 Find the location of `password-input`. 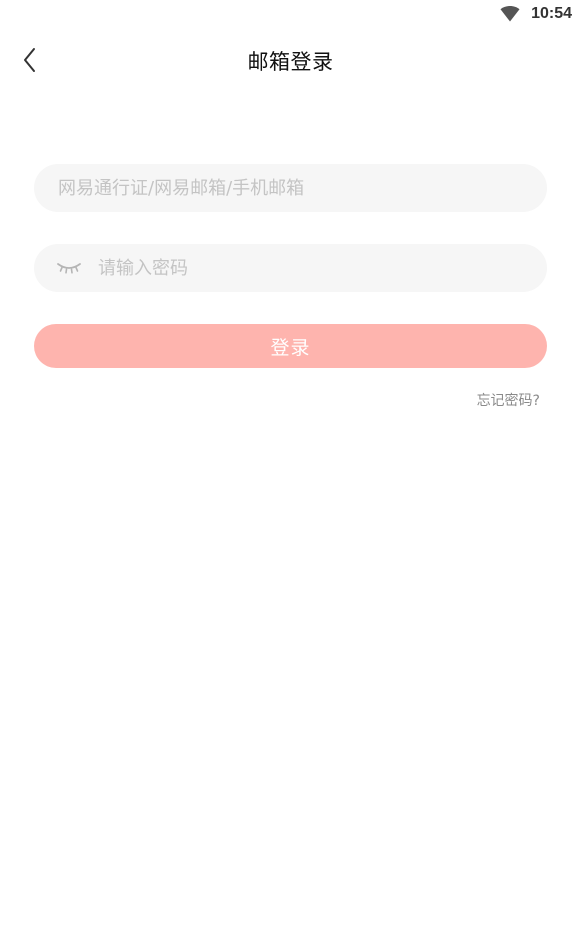

password-input is located at coordinates (322, 268).